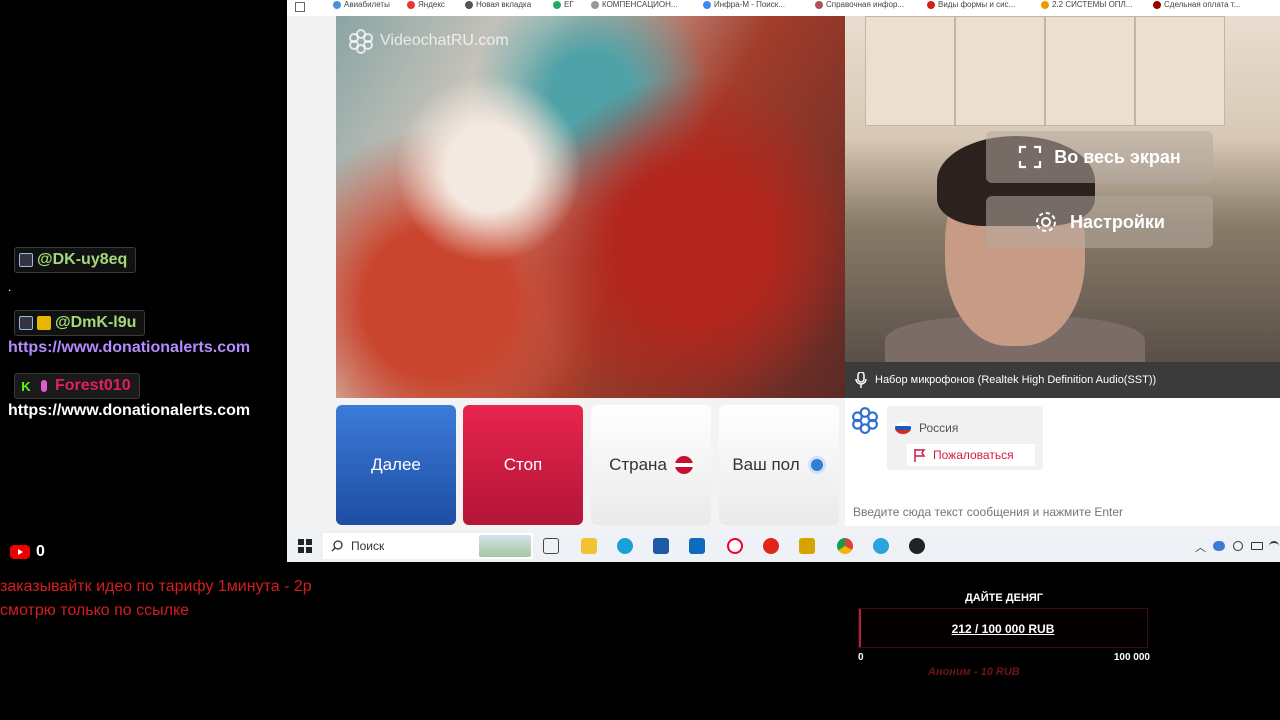  What do you see at coordinates (523, 465) in the screenshot?
I see `stop-button: Стоп` at bounding box center [523, 465].